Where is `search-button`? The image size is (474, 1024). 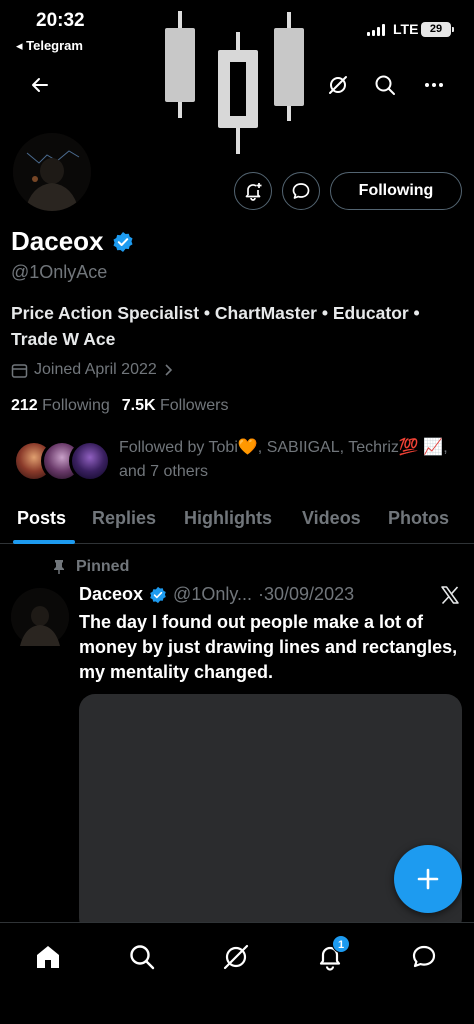 search-button is located at coordinates (385, 85).